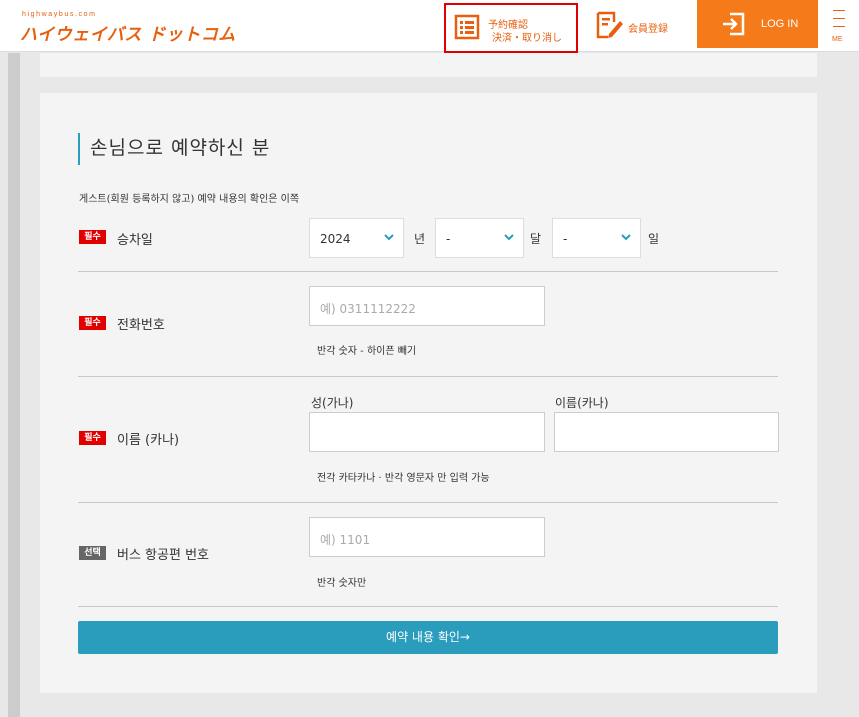  I want to click on flight-number-input: 예) 1101, so click(427, 537).